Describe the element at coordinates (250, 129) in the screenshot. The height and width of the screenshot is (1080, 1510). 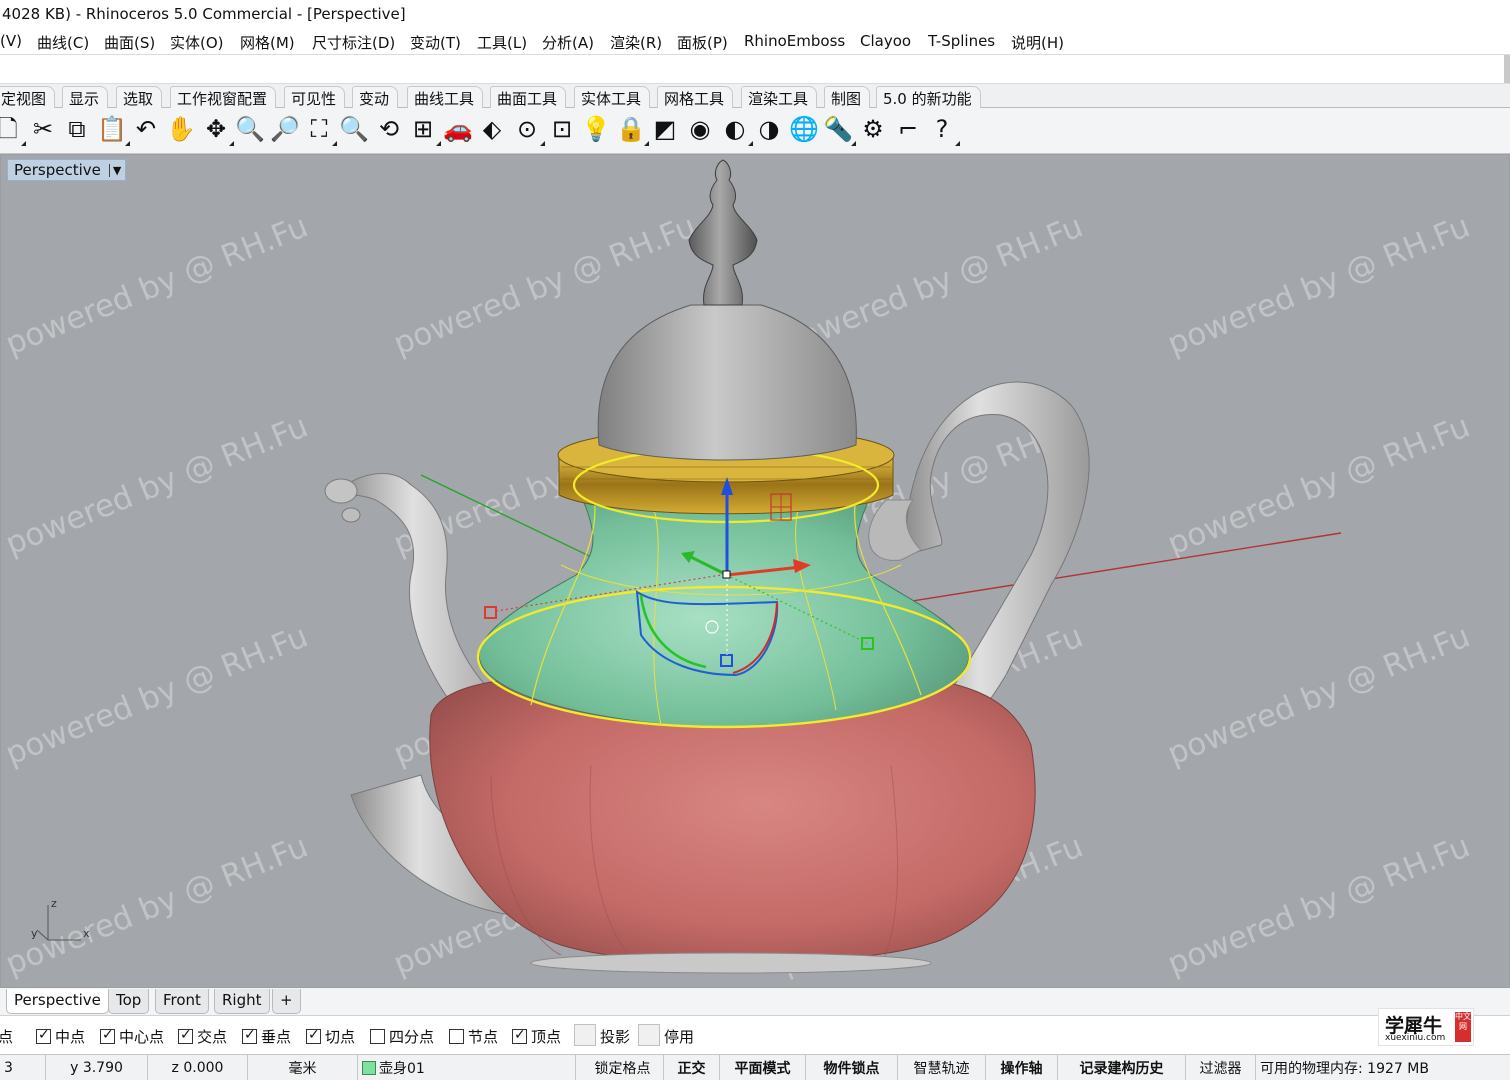
I see `zoom-icon: 🔍` at that location.